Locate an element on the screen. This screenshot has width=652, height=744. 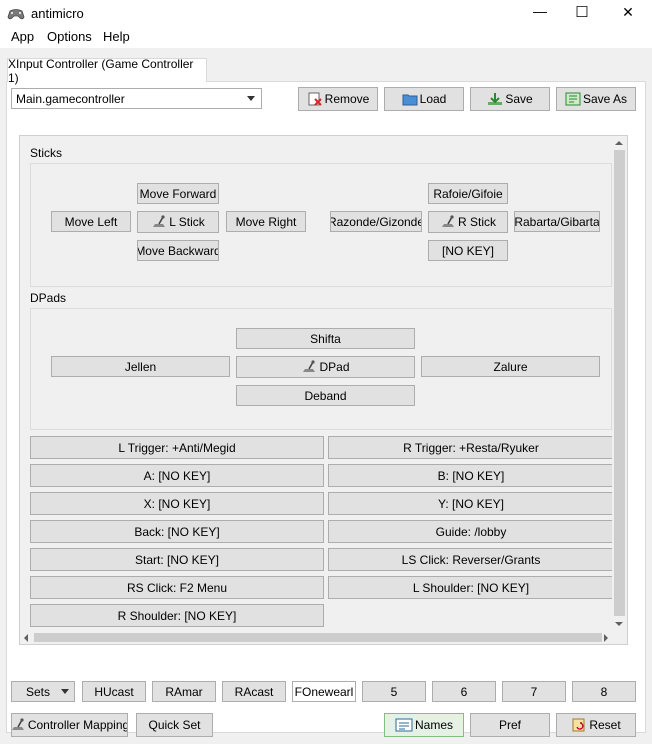
right-stick-label: R Stick is located at coordinates (476, 222).